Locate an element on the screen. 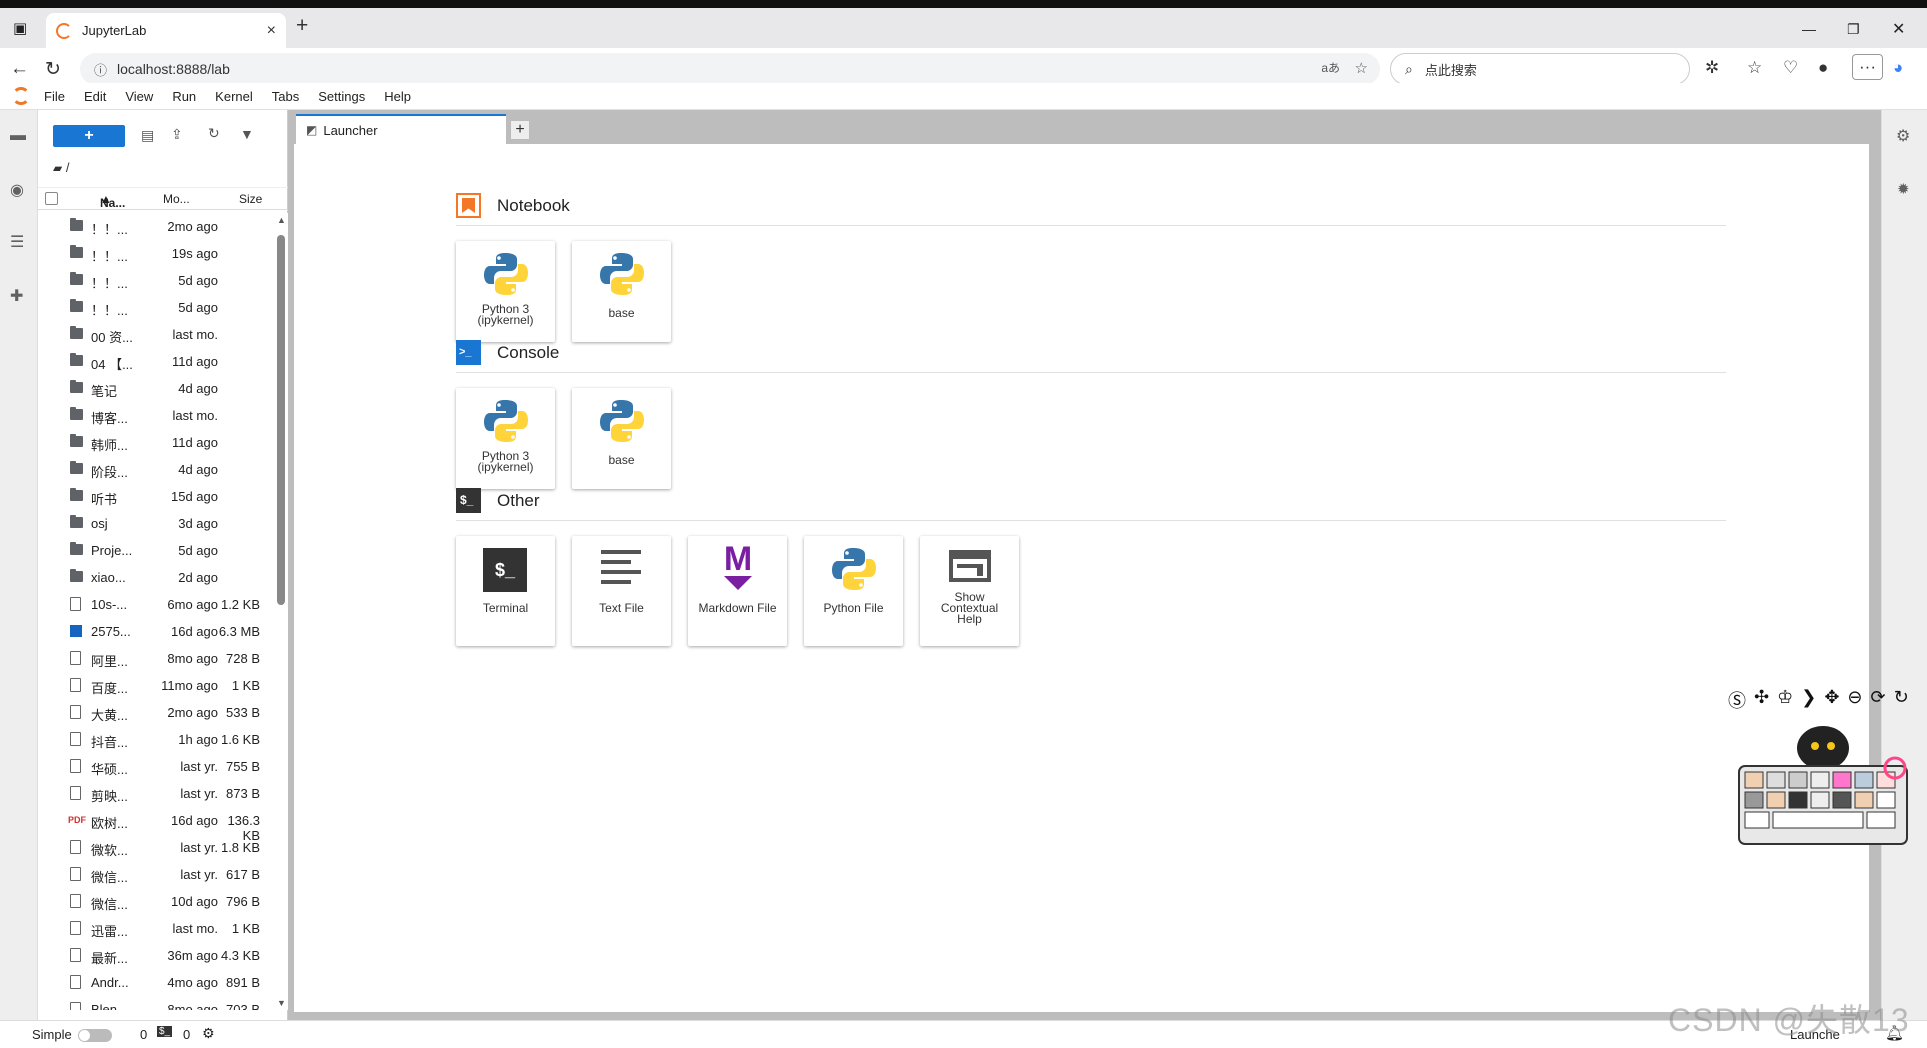  info-icon: ⓘ is located at coordinates (100, 69).